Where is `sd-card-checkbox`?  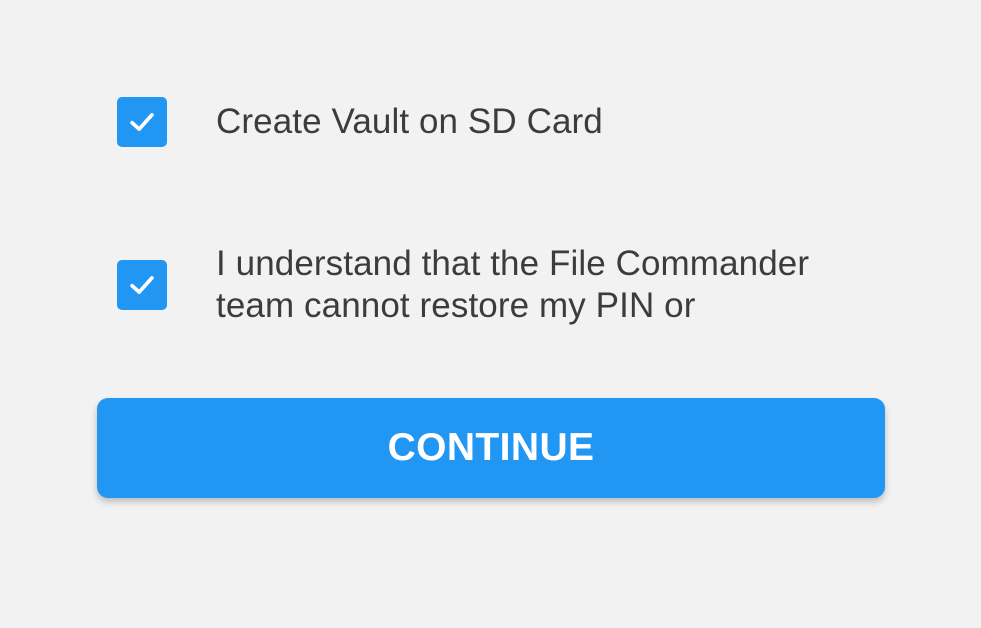
sd-card-checkbox is located at coordinates (142, 122).